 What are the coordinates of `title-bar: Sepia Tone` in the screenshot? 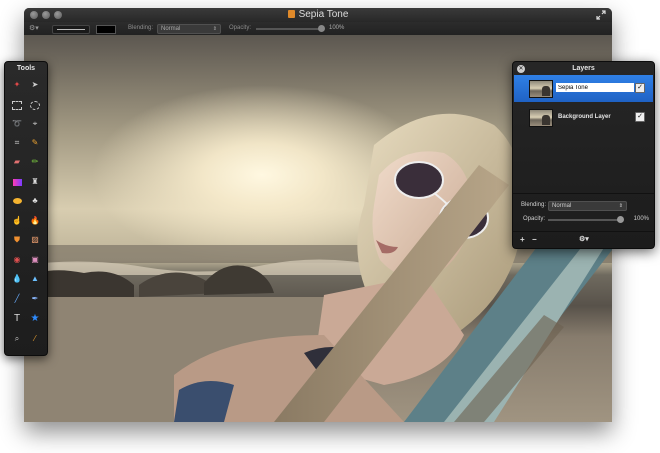 It's located at (318, 15).